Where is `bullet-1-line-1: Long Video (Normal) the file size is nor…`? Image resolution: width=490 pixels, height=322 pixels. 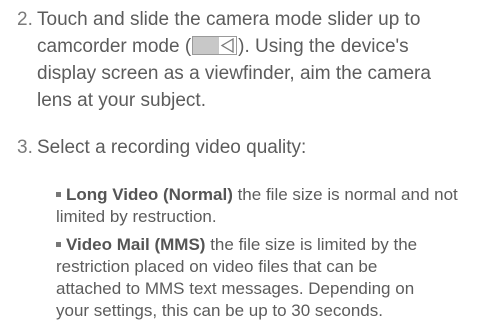 bullet-1-line-1: Long Video (Normal) the file size is nor… is located at coordinates (257, 195).